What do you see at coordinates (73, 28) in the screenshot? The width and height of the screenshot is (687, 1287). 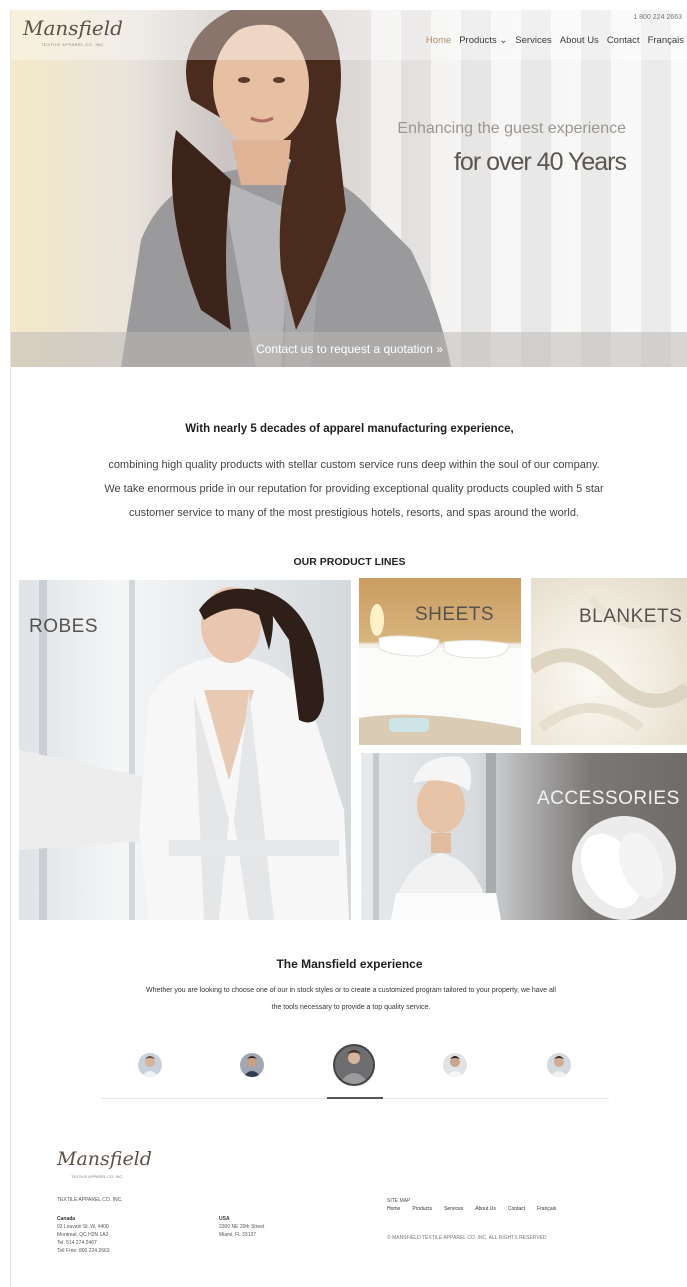 I see `brand-logo: Mansfield` at bounding box center [73, 28].